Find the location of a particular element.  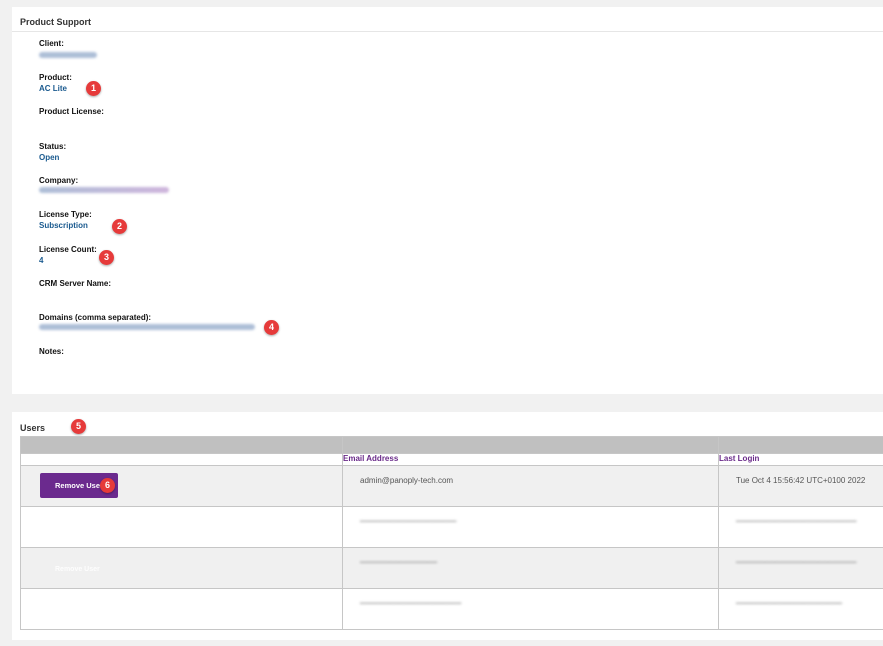

product-license-label: Product License: is located at coordinates (71, 111).